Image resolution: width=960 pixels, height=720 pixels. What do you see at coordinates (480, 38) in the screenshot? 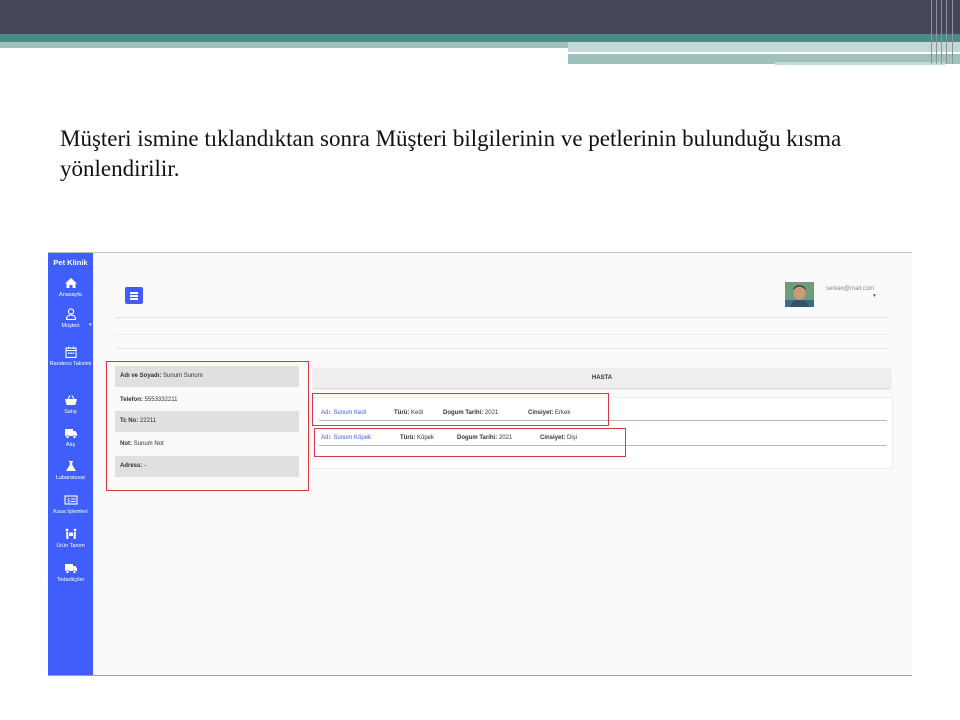
I see `slide-accent-bar` at bounding box center [480, 38].